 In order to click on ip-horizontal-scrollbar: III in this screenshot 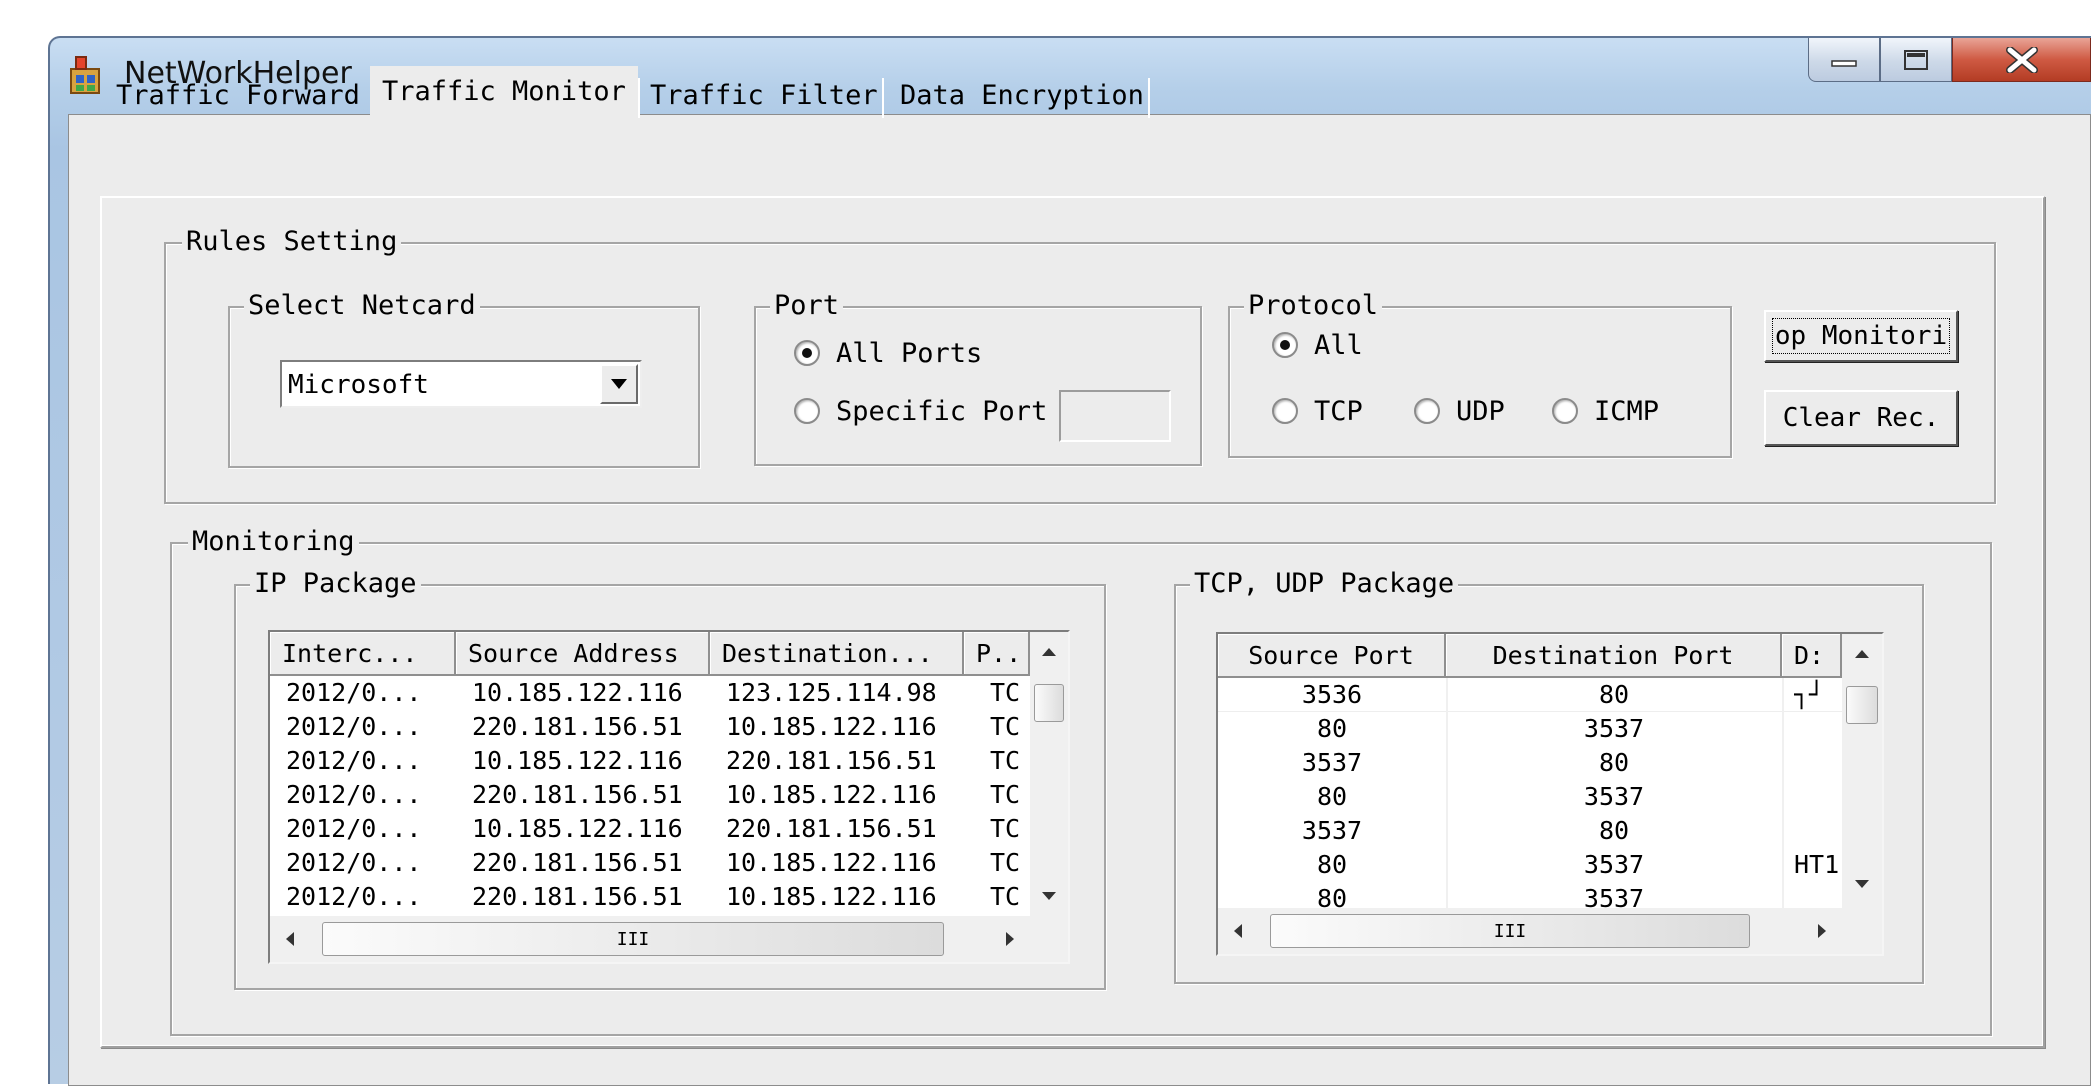, I will do `click(669, 939)`.